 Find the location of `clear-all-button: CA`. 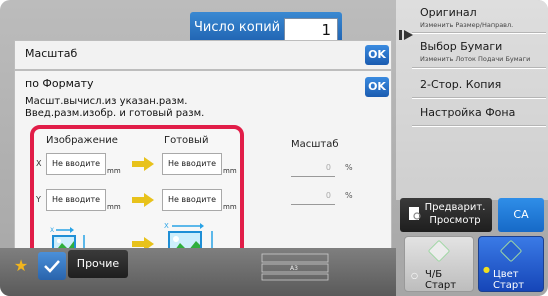

clear-all-button: CA is located at coordinates (521, 215).